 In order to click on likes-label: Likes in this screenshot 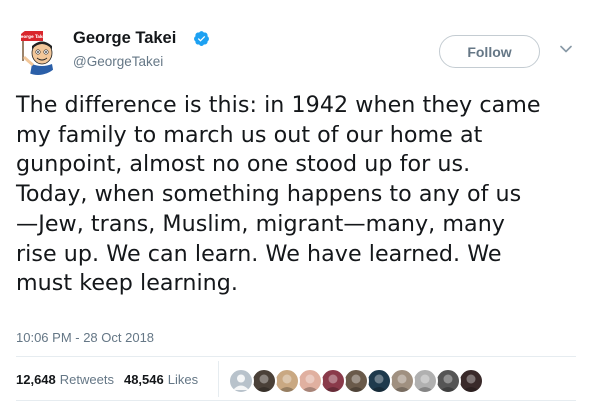, I will do `click(183, 379)`.